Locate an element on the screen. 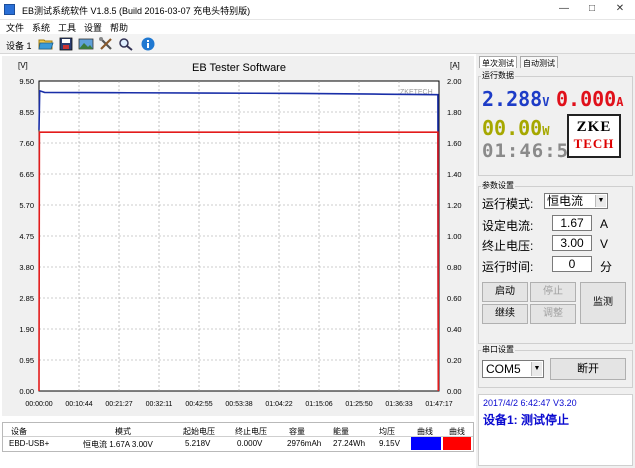  table-cell-mode: 恒电流 1.67A 3.00V is located at coordinates (118, 444).